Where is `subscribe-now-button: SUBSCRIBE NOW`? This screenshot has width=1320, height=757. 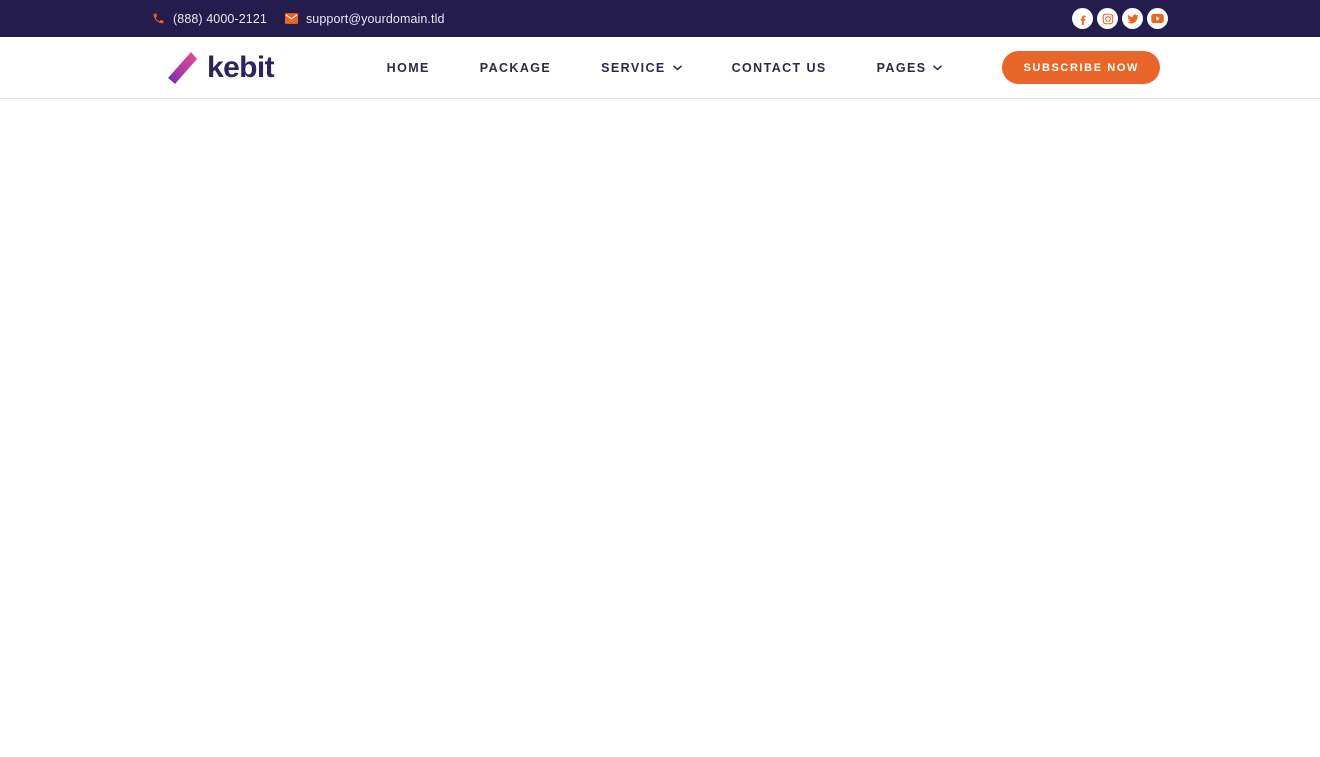
subscribe-now-button: SUBSCRIBE NOW is located at coordinates (1081, 67).